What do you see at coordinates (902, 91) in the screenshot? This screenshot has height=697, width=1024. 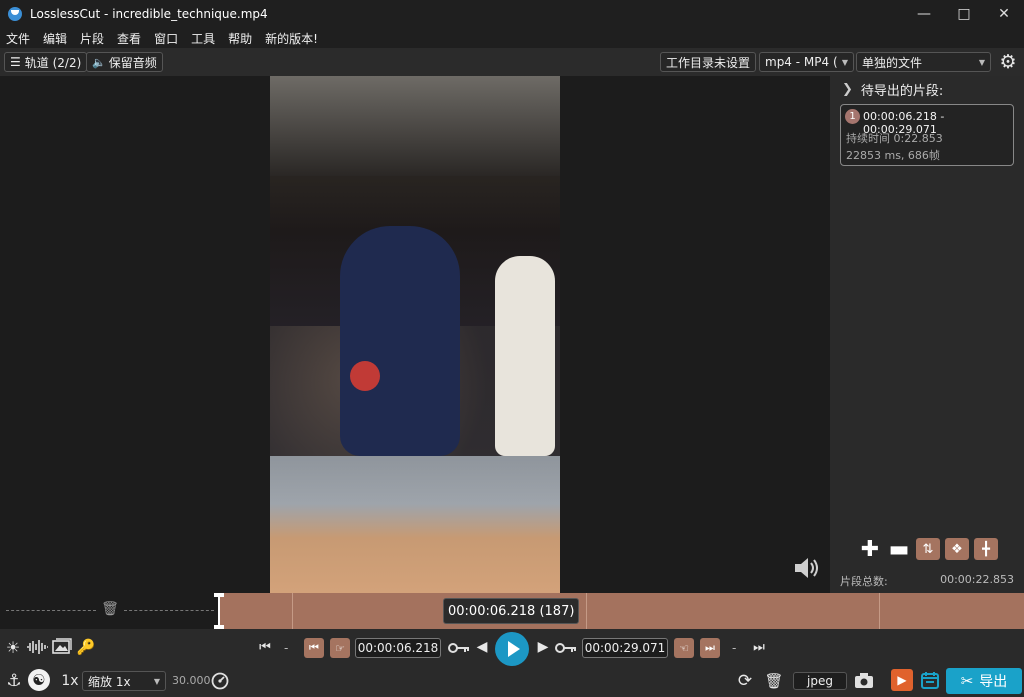 I see `segments-panel-title: 待导出的片段:` at bounding box center [902, 91].